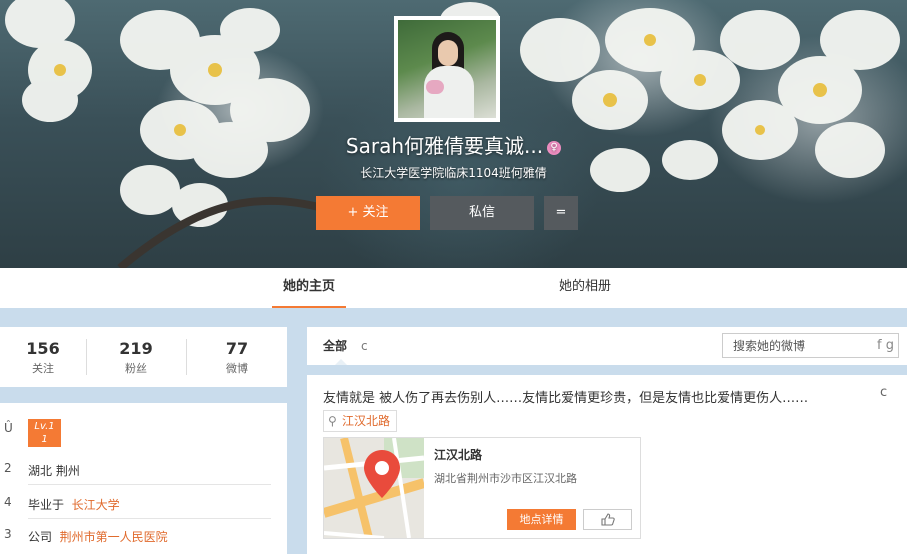 The height and width of the screenshot is (554, 907). Describe the element at coordinates (8, 468) in the screenshot. I see `location-icon: 2` at that location.